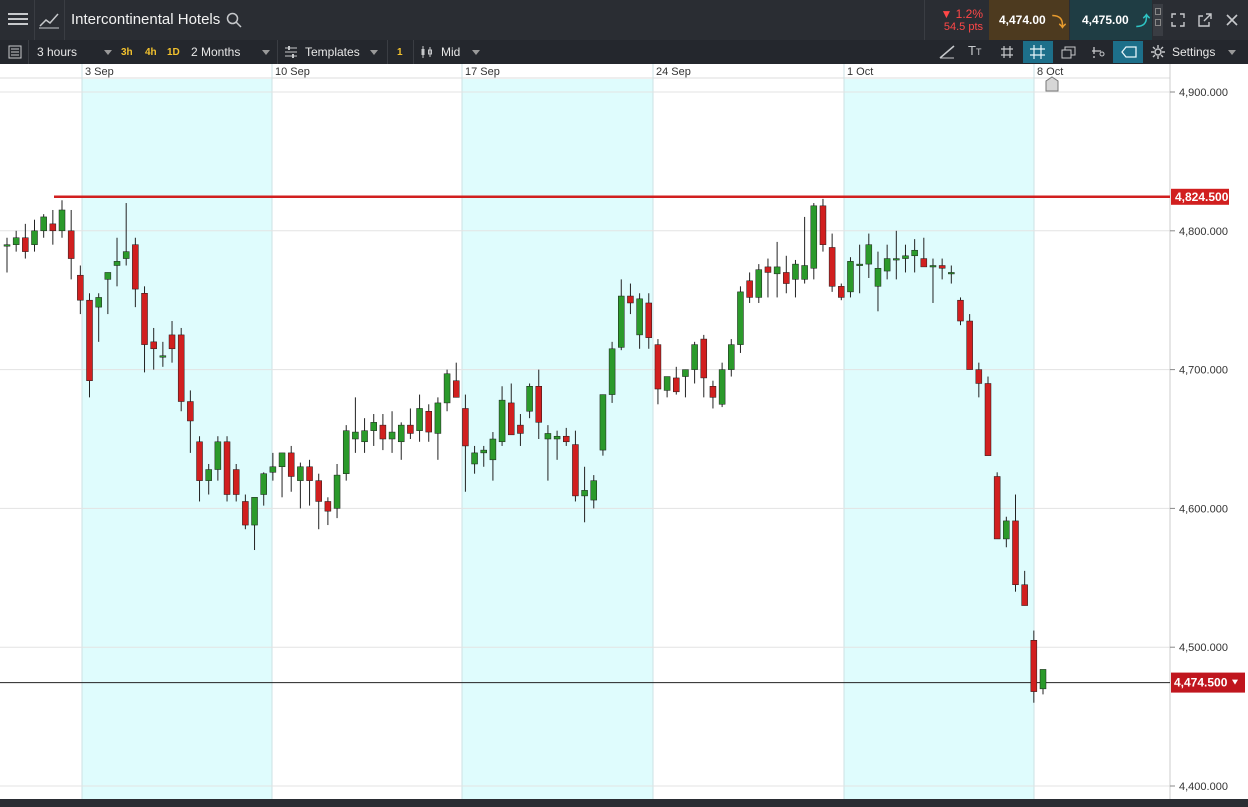 The width and height of the screenshot is (1248, 807). I want to click on crosshair-toggle, so click(1038, 52).